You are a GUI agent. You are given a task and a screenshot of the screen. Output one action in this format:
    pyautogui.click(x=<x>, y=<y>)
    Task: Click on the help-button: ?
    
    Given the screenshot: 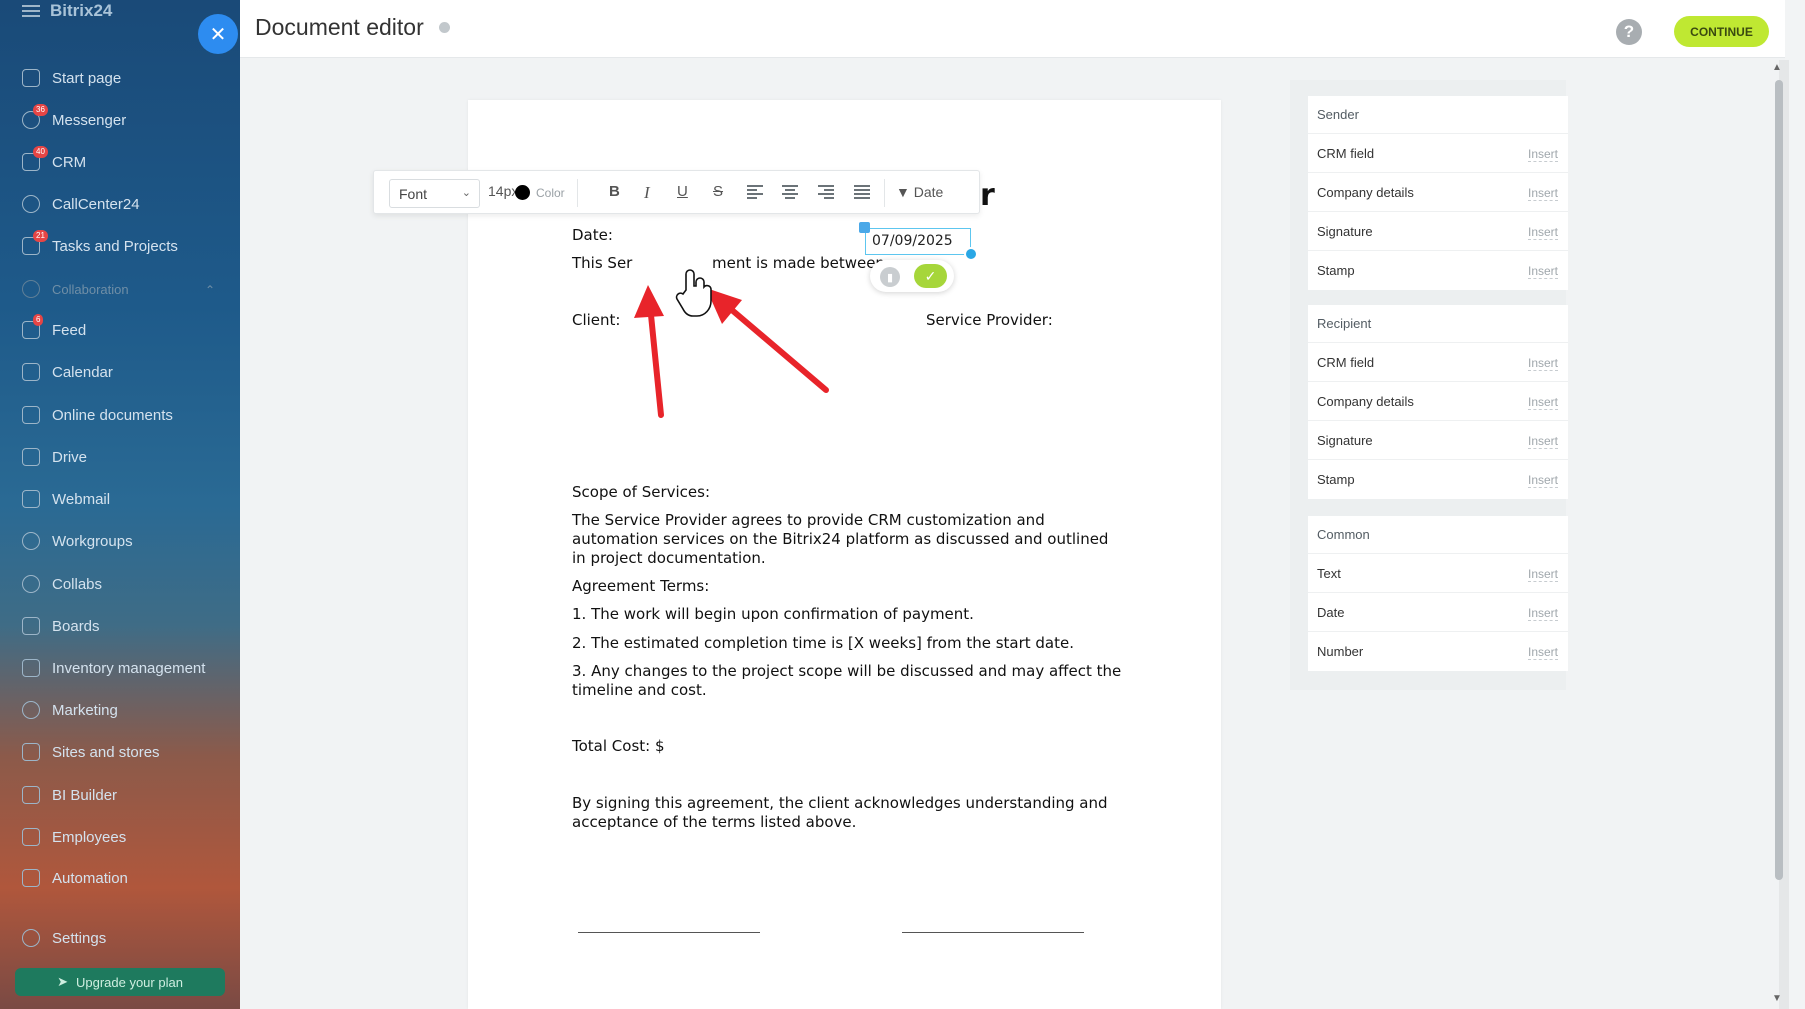 What is the action you would take?
    pyautogui.click(x=1629, y=32)
    